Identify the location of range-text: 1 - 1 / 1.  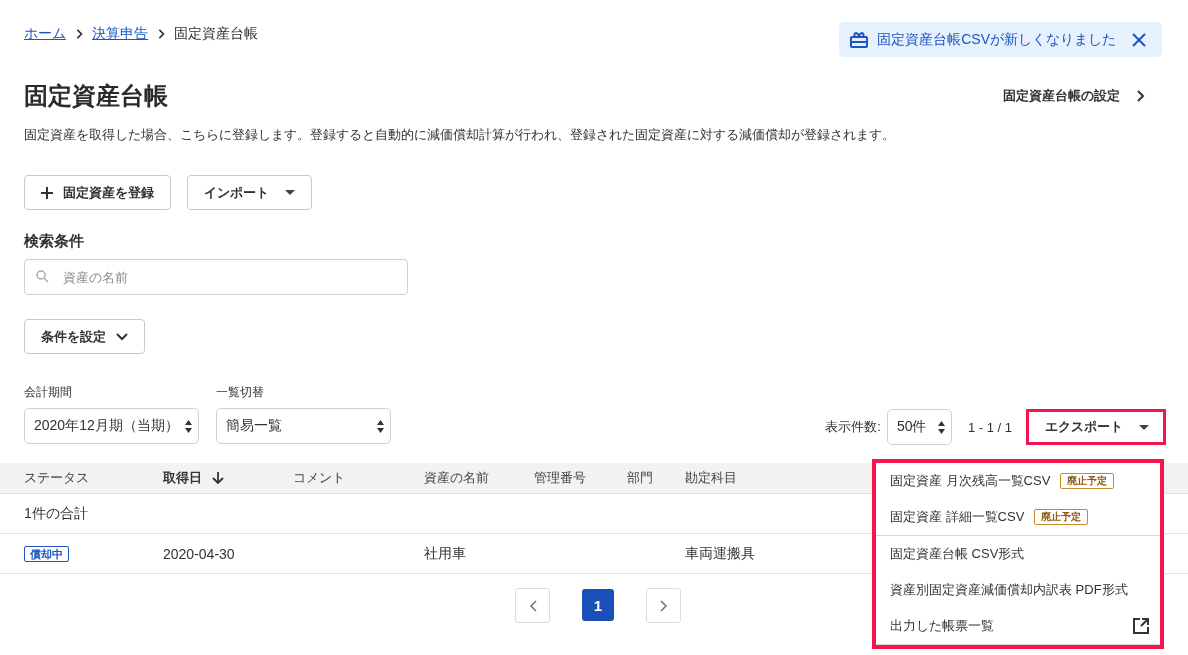
(989, 427).